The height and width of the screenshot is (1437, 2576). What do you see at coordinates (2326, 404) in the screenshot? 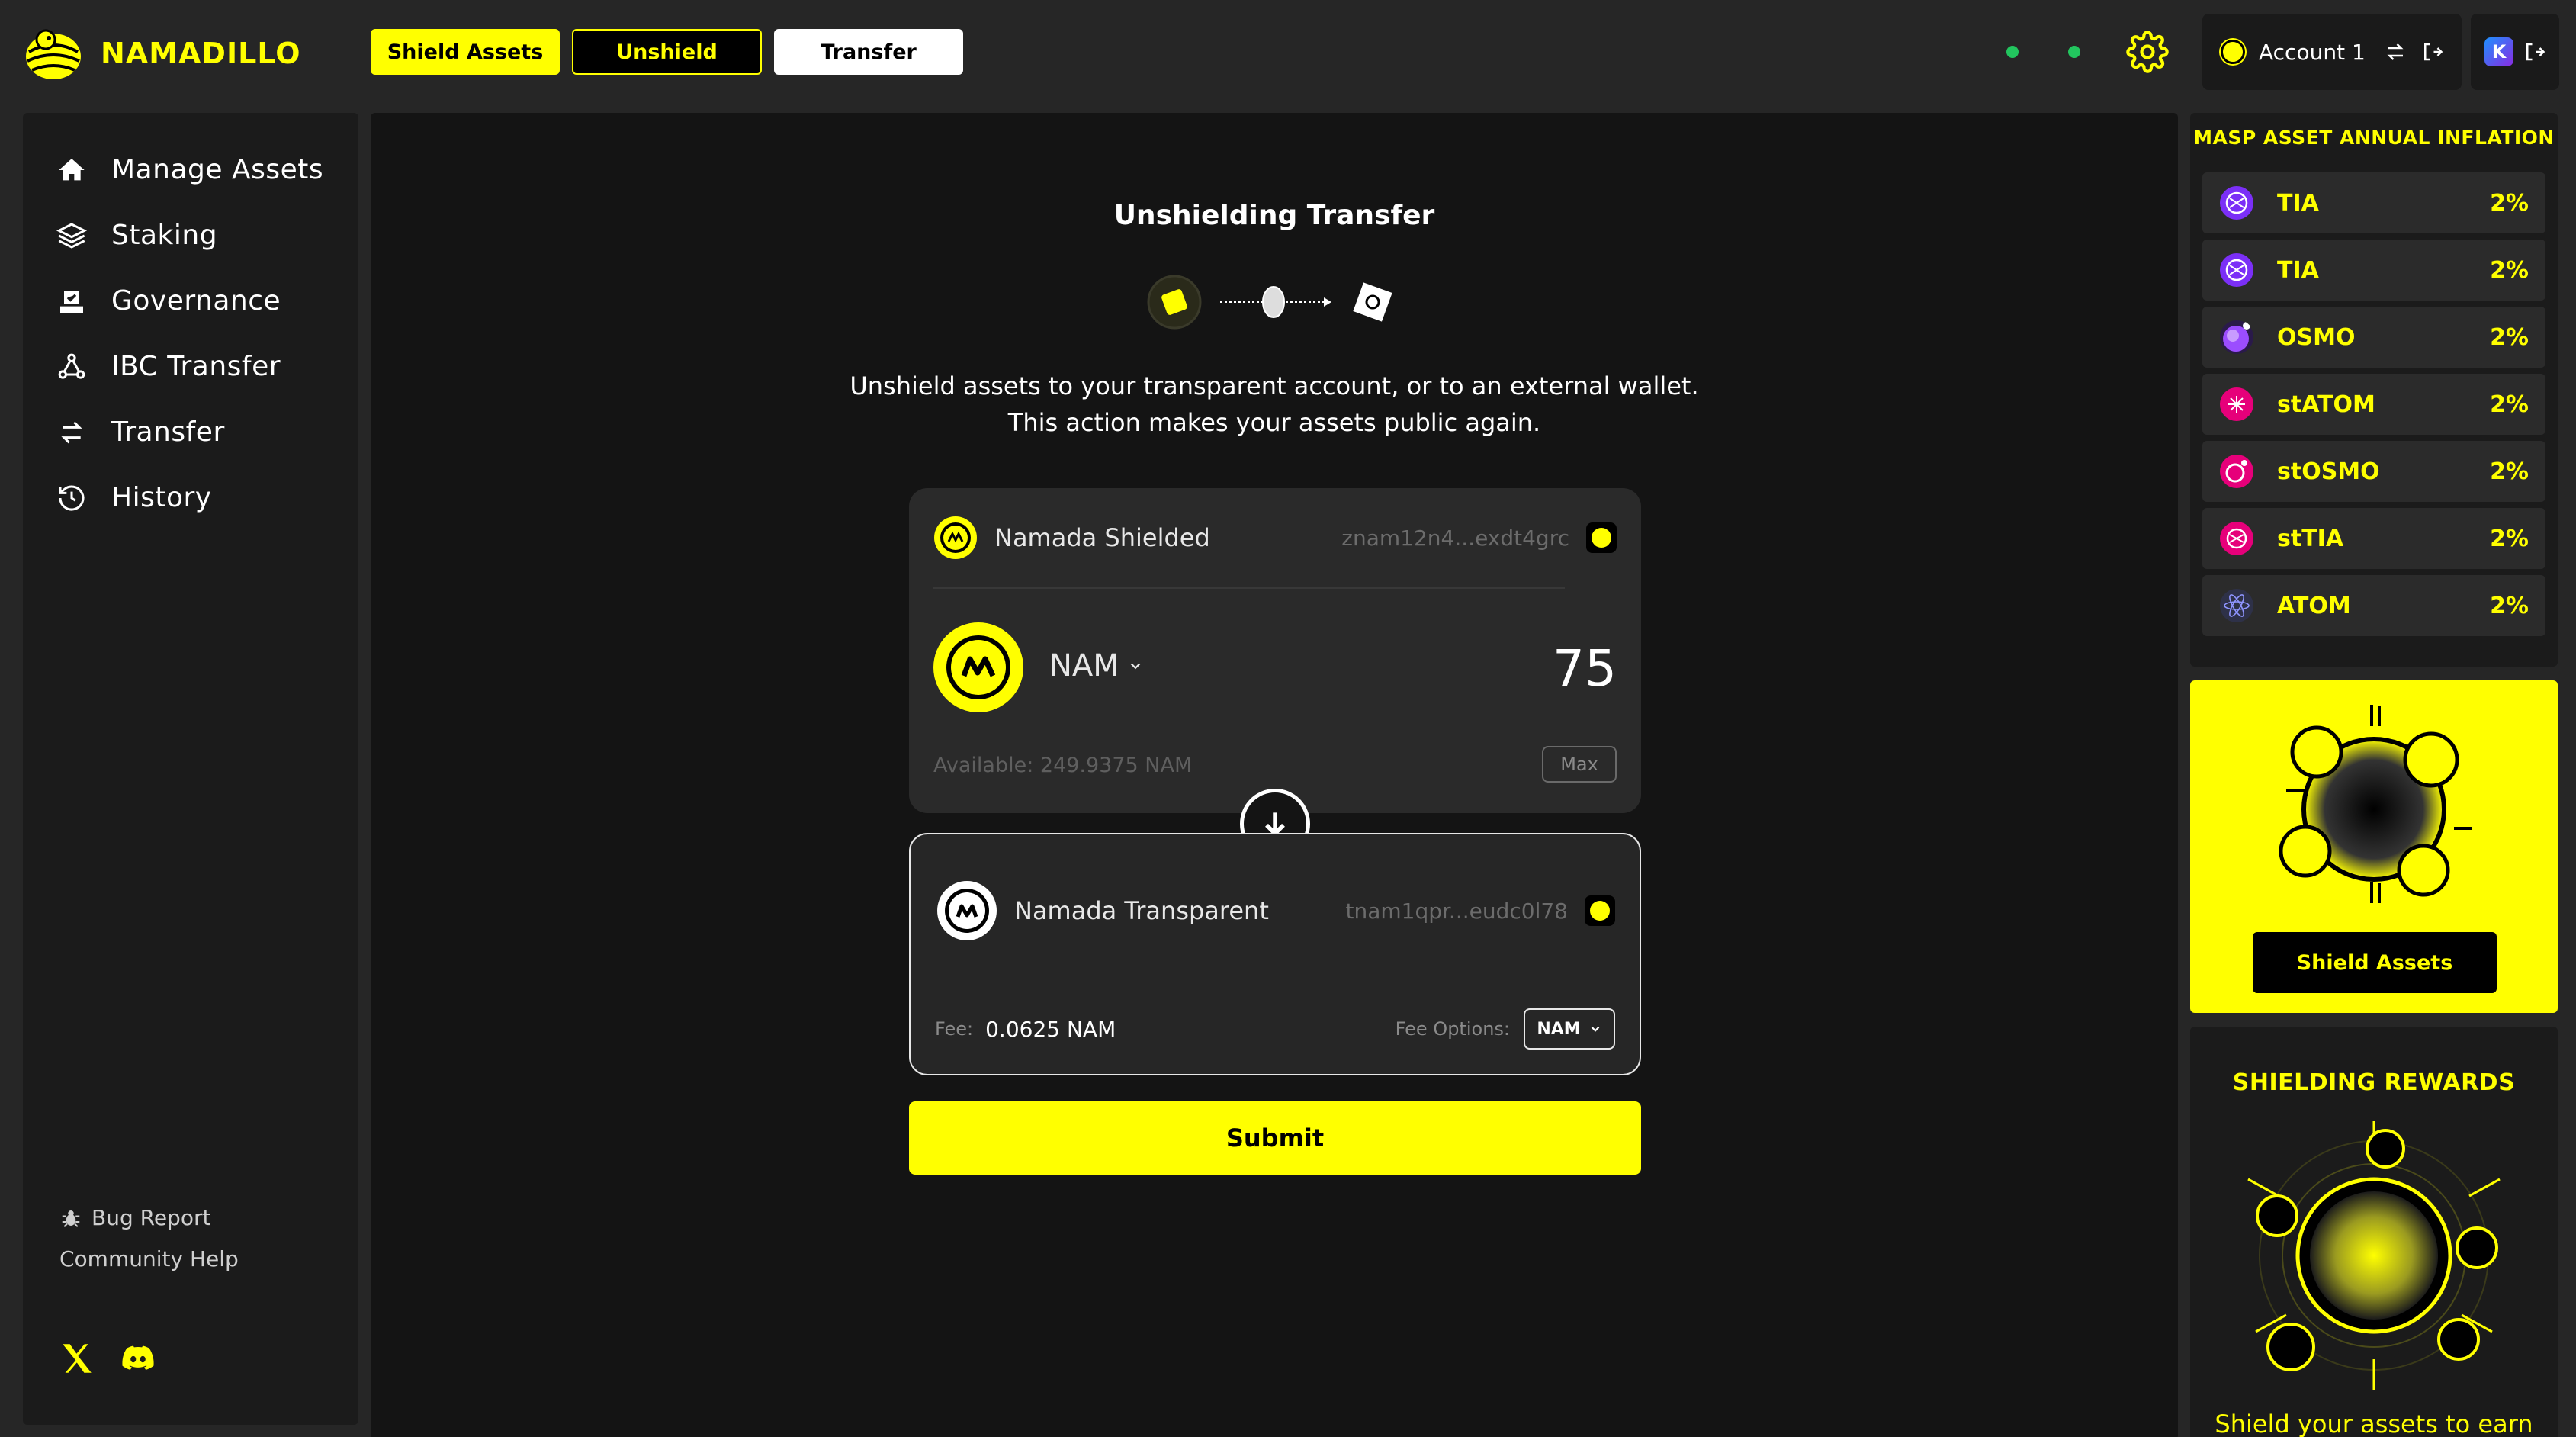
I see `asset-name: stATOM` at bounding box center [2326, 404].